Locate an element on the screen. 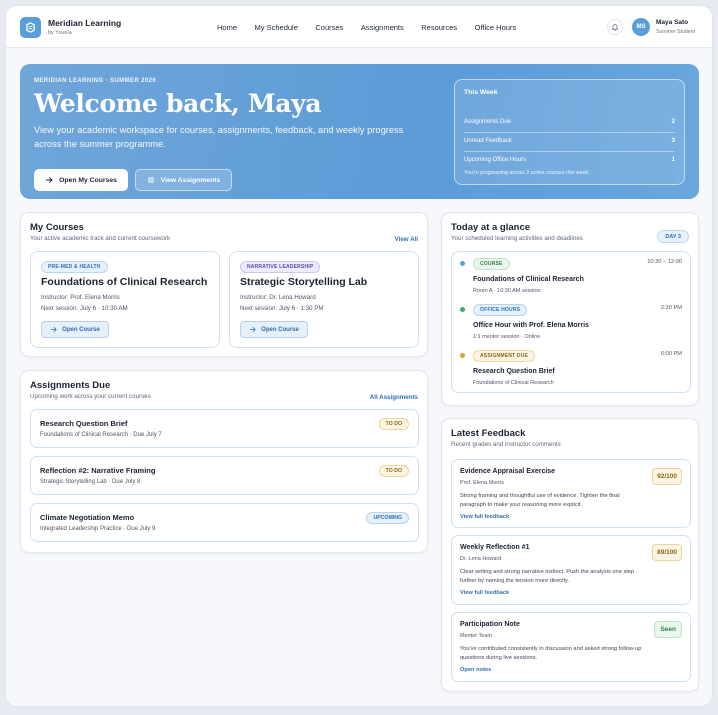 This screenshot has height=715, width=718. user-avatar: MS is located at coordinates (641, 27).